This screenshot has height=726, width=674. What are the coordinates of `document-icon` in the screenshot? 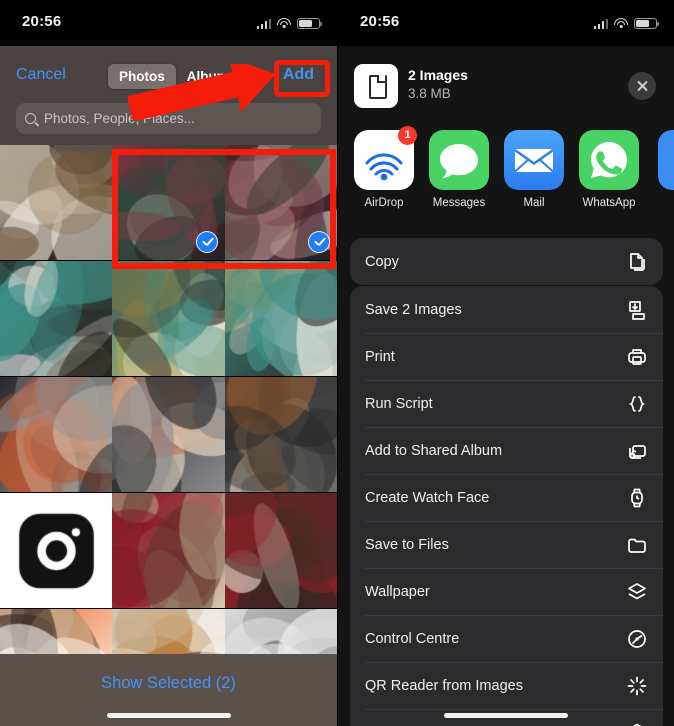 It's located at (376, 86).